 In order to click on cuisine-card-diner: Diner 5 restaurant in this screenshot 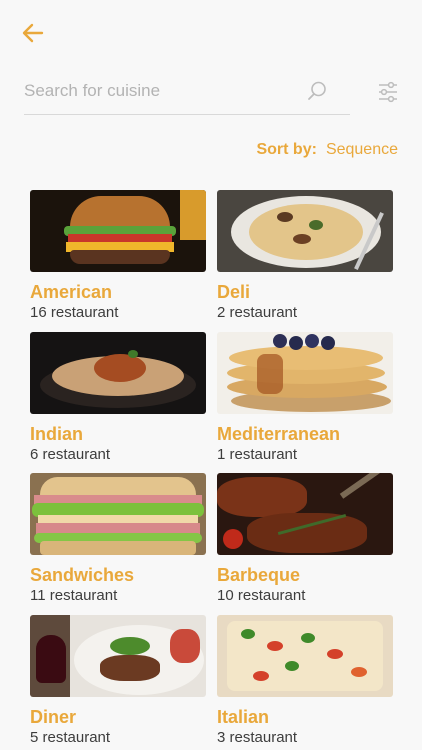, I will do `click(118, 681)`.